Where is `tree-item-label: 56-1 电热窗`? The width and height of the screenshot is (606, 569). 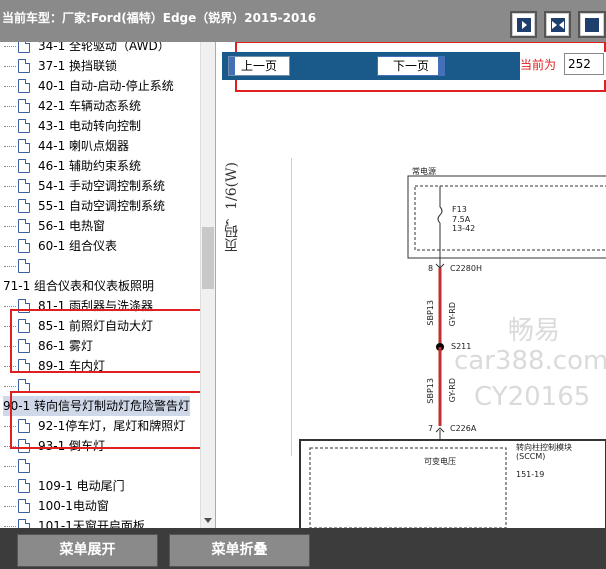
tree-item-label: 56-1 电热窗 is located at coordinates (72, 226).